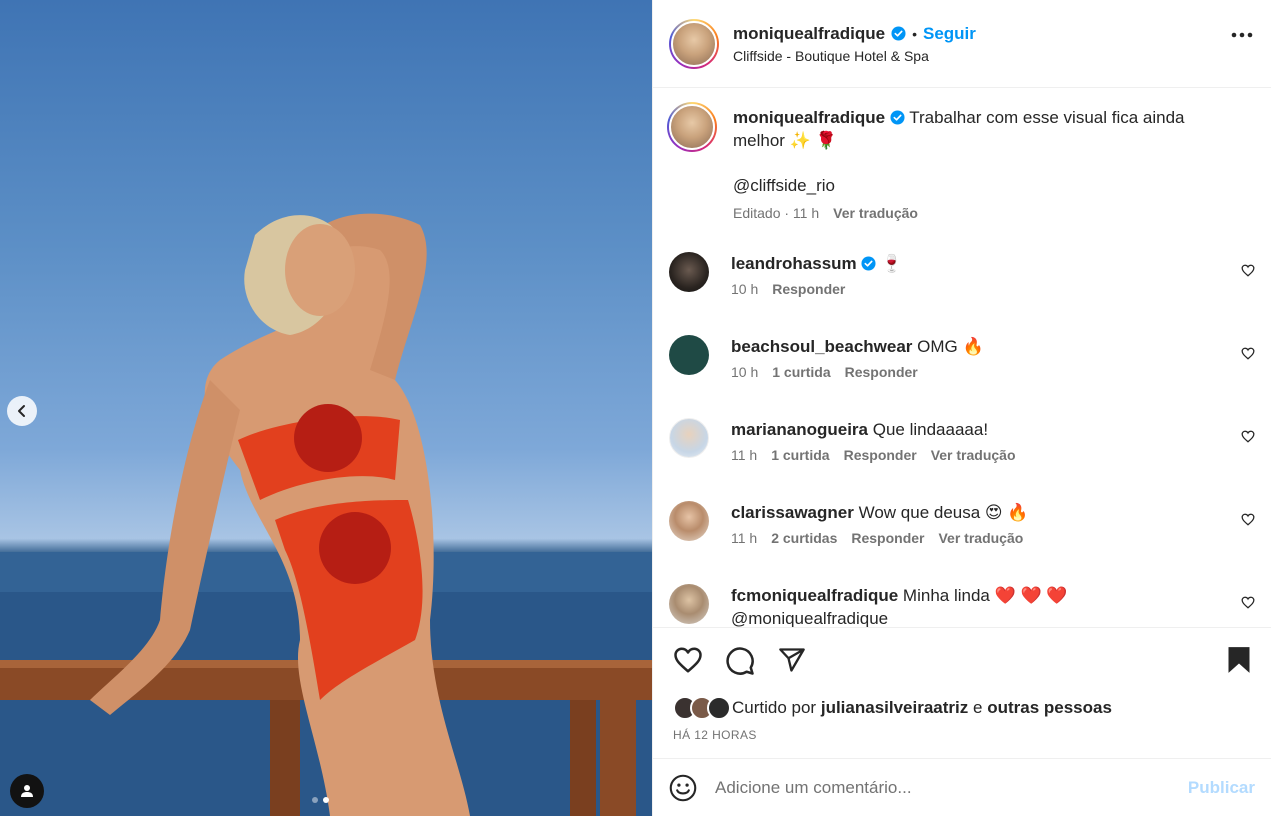  Describe the element at coordinates (943, 512) in the screenshot. I see `comment-text: Wow que deusa 😍 🔥` at that location.